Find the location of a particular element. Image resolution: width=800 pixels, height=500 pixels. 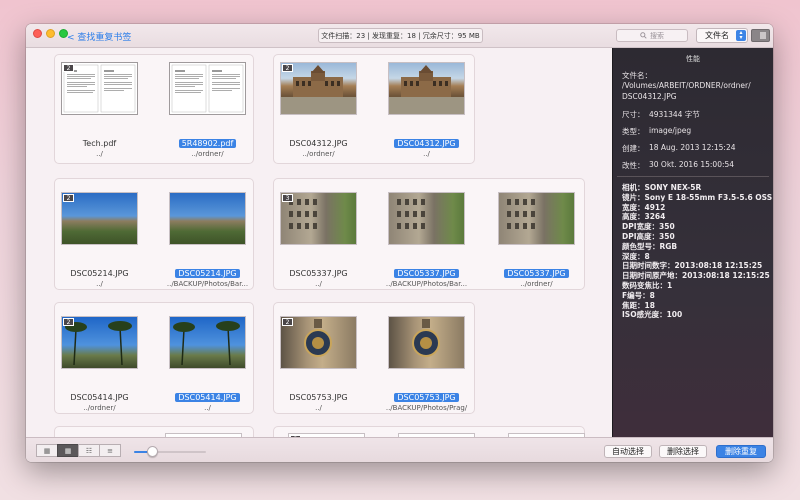

file-item: DSC05753.JPG ../BACKUP/Photos/Prag/ is located at coordinates (425, 363).